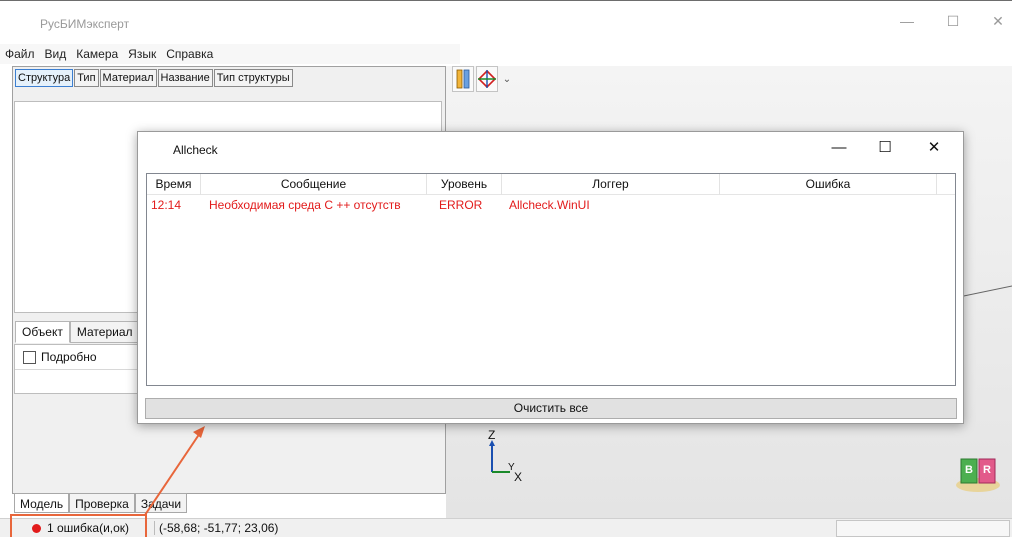  What do you see at coordinates (464, 184) in the screenshot?
I see `column-level: Уровень` at bounding box center [464, 184].